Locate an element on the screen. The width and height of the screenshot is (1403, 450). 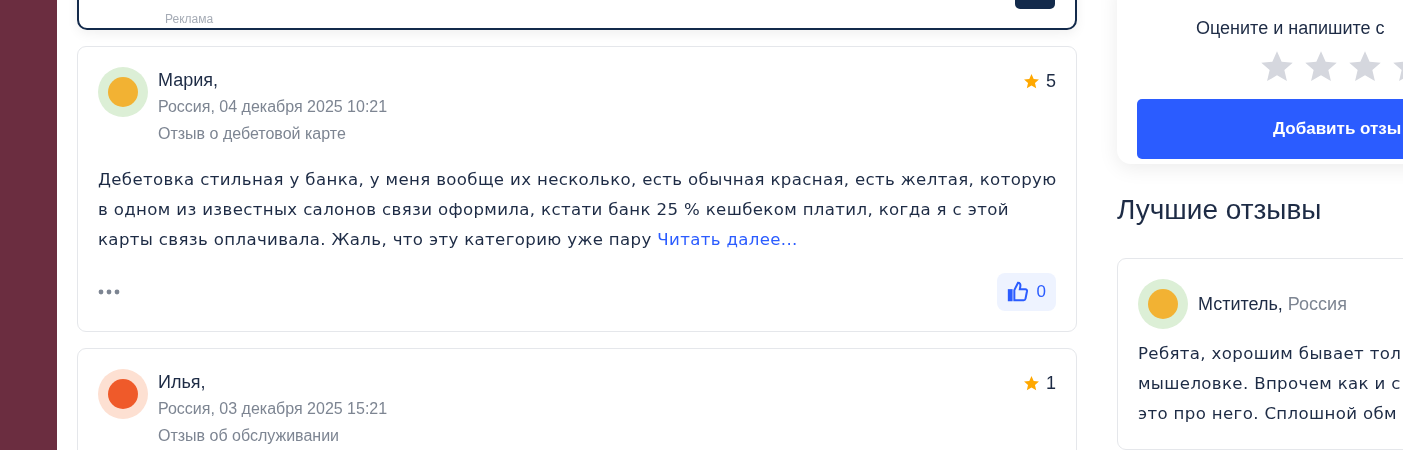
review-topic: Отзыв о дебетовой карте is located at coordinates (252, 134).